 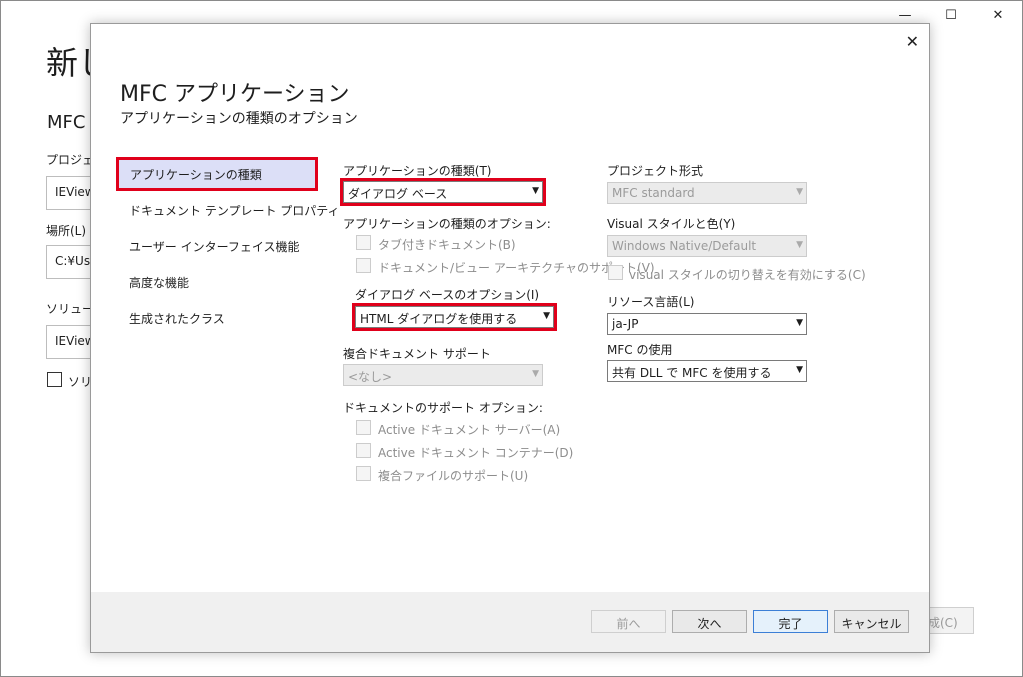 What do you see at coordinates (363, 427) in the screenshot?
I see `active-server-checkbox` at bounding box center [363, 427].